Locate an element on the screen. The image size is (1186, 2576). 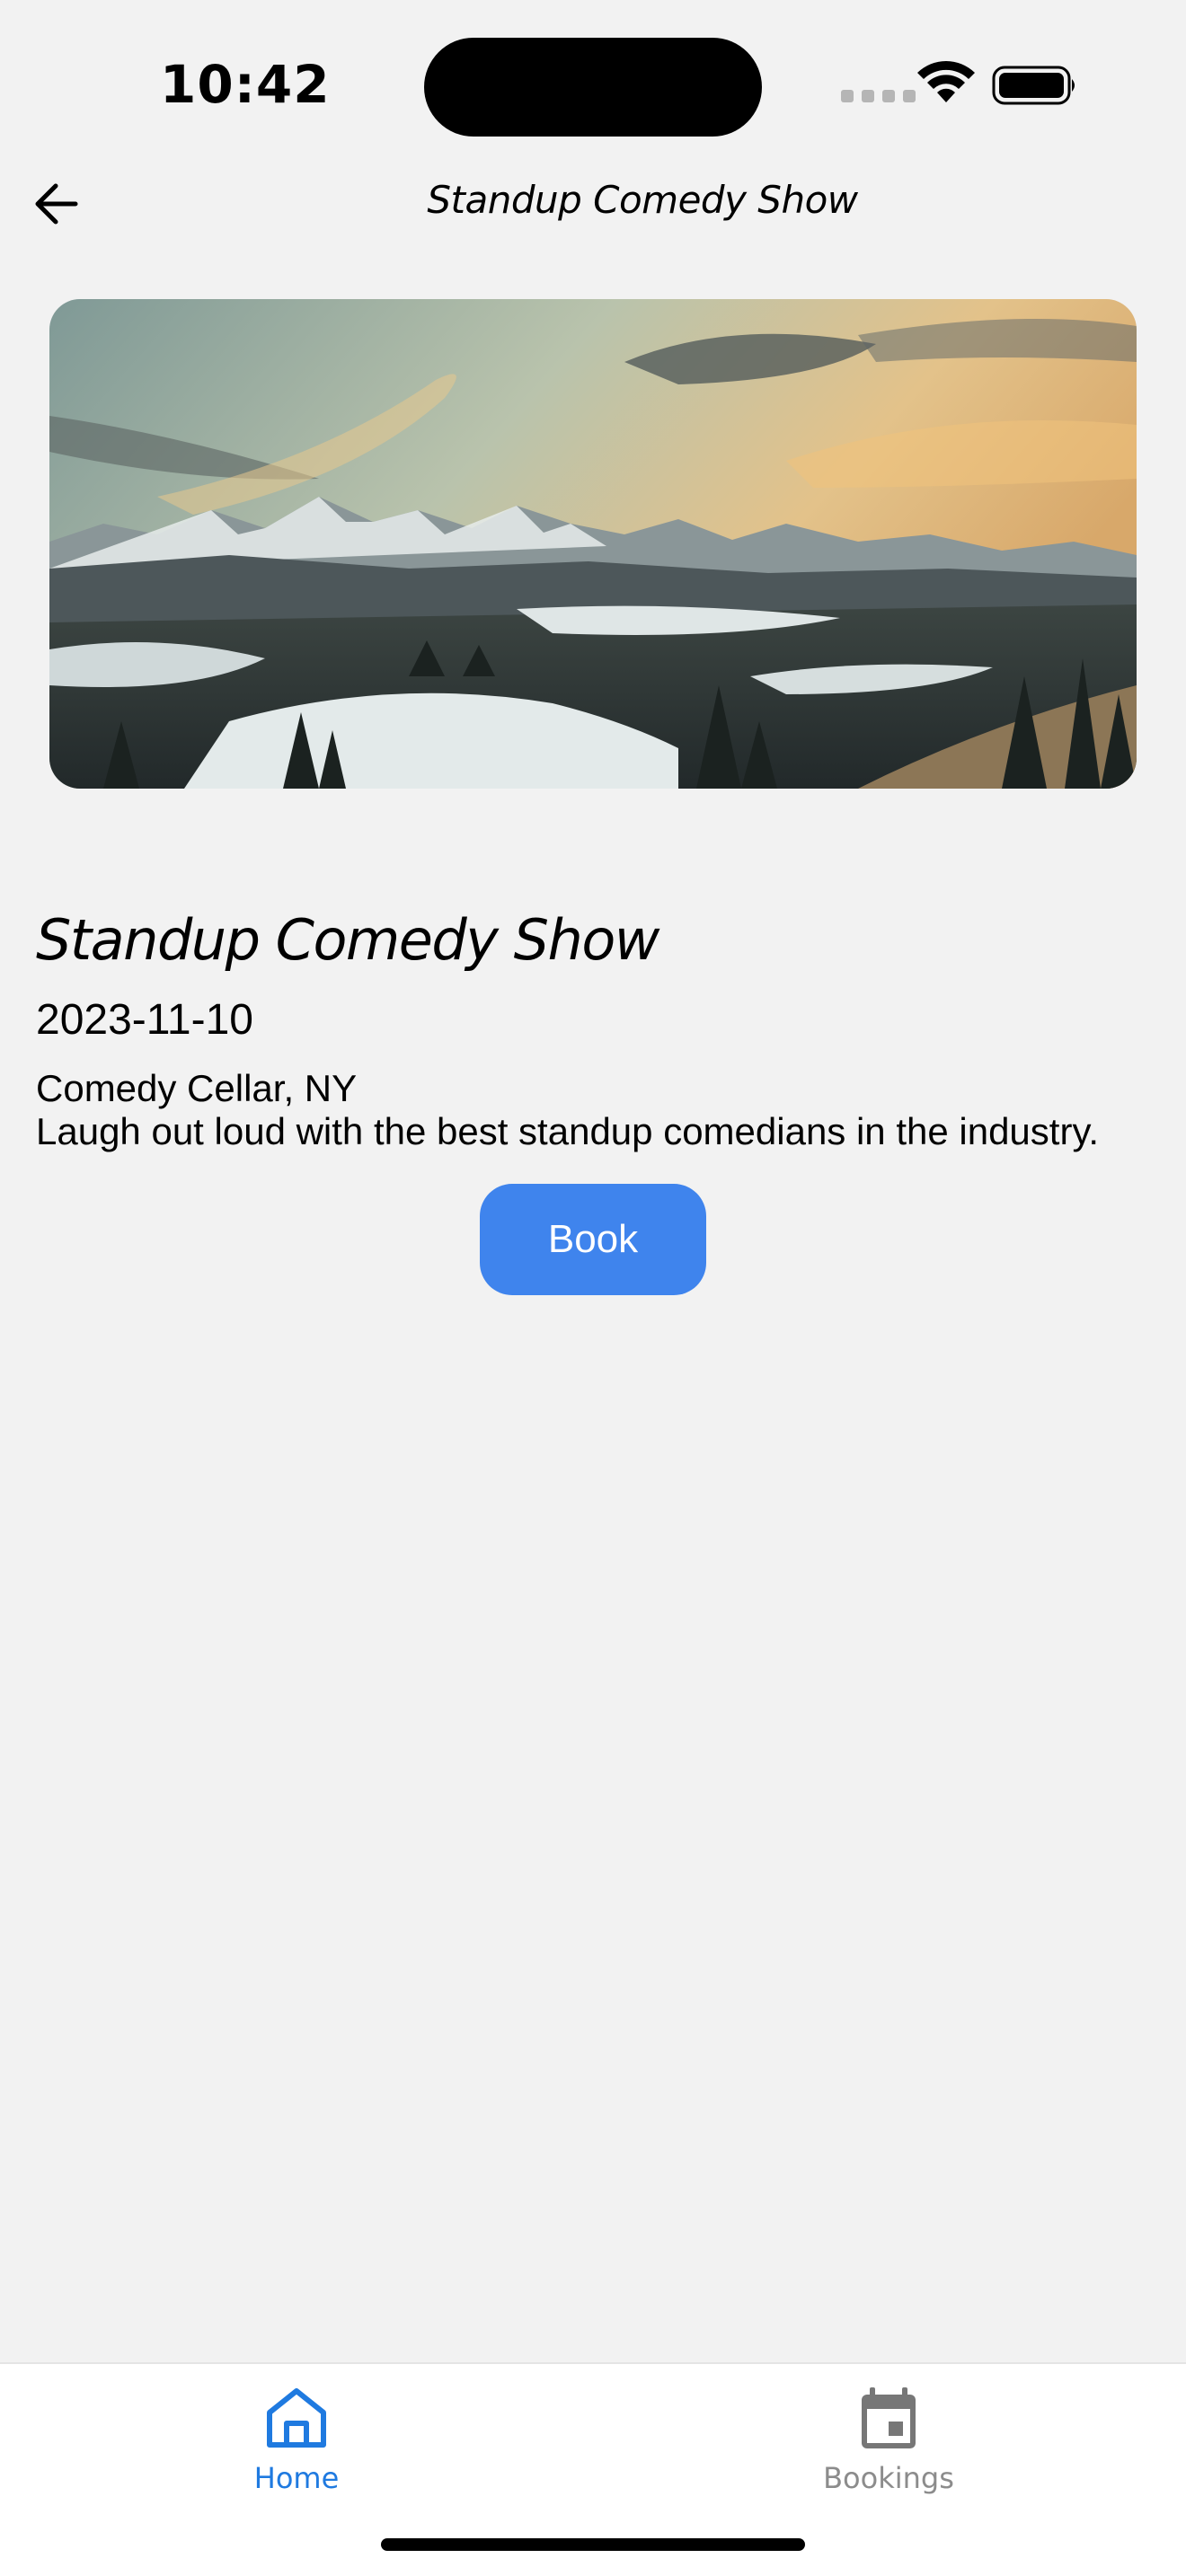
home-icon is located at coordinates (296, 2418).